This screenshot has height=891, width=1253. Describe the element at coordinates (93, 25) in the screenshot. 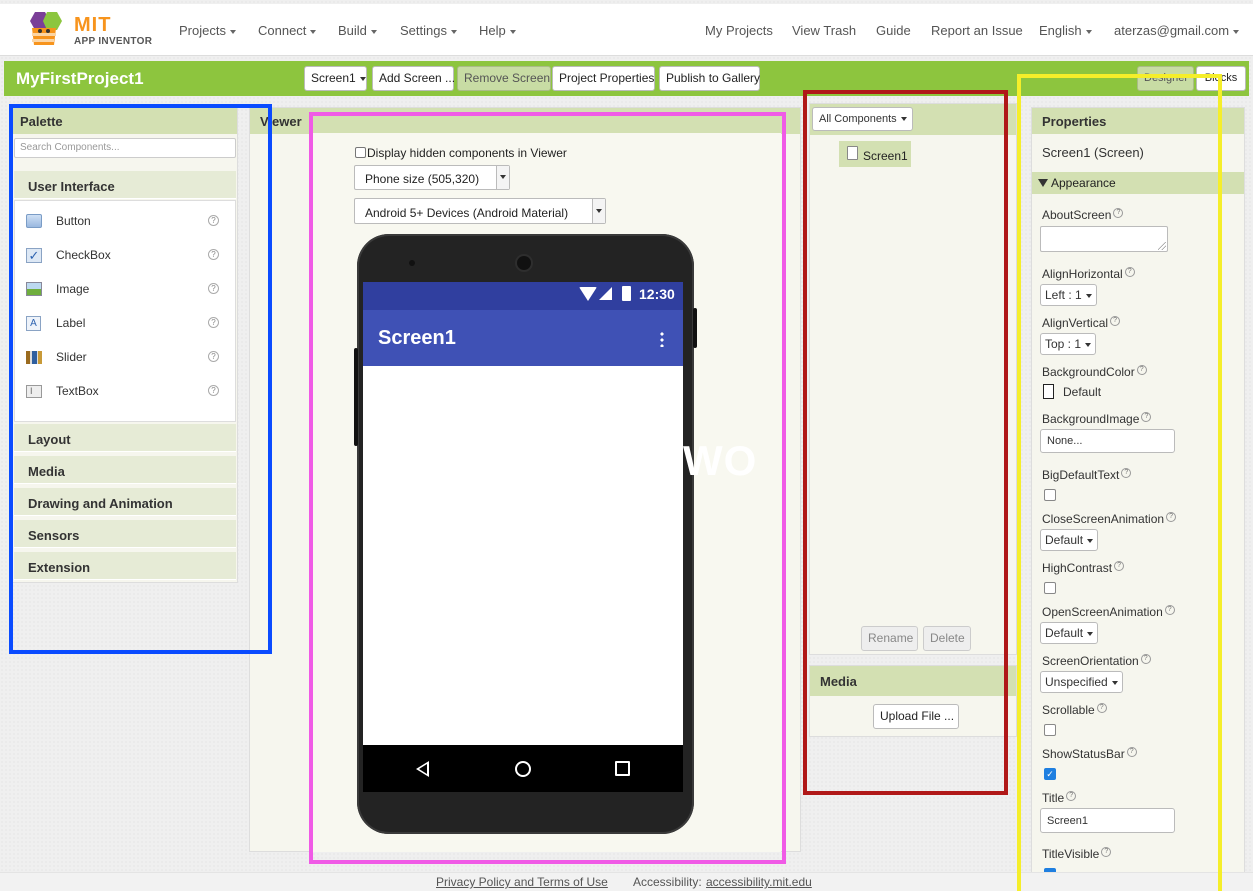

I see `logo-mit-text: MIT` at that location.